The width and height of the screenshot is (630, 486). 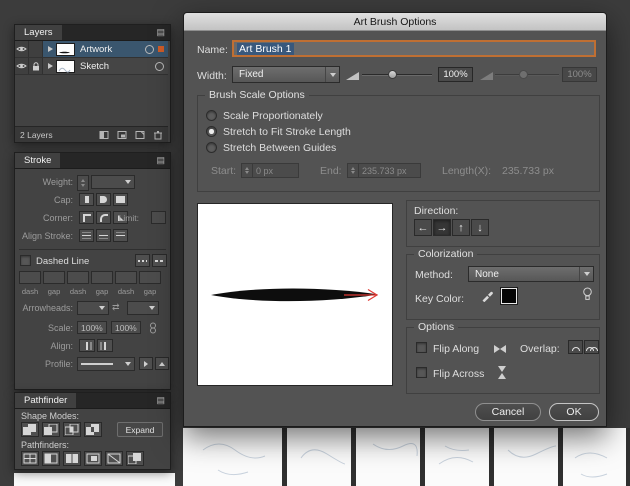 What do you see at coordinates (83, 183) in the screenshot?
I see `weight-stepper` at bounding box center [83, 183].